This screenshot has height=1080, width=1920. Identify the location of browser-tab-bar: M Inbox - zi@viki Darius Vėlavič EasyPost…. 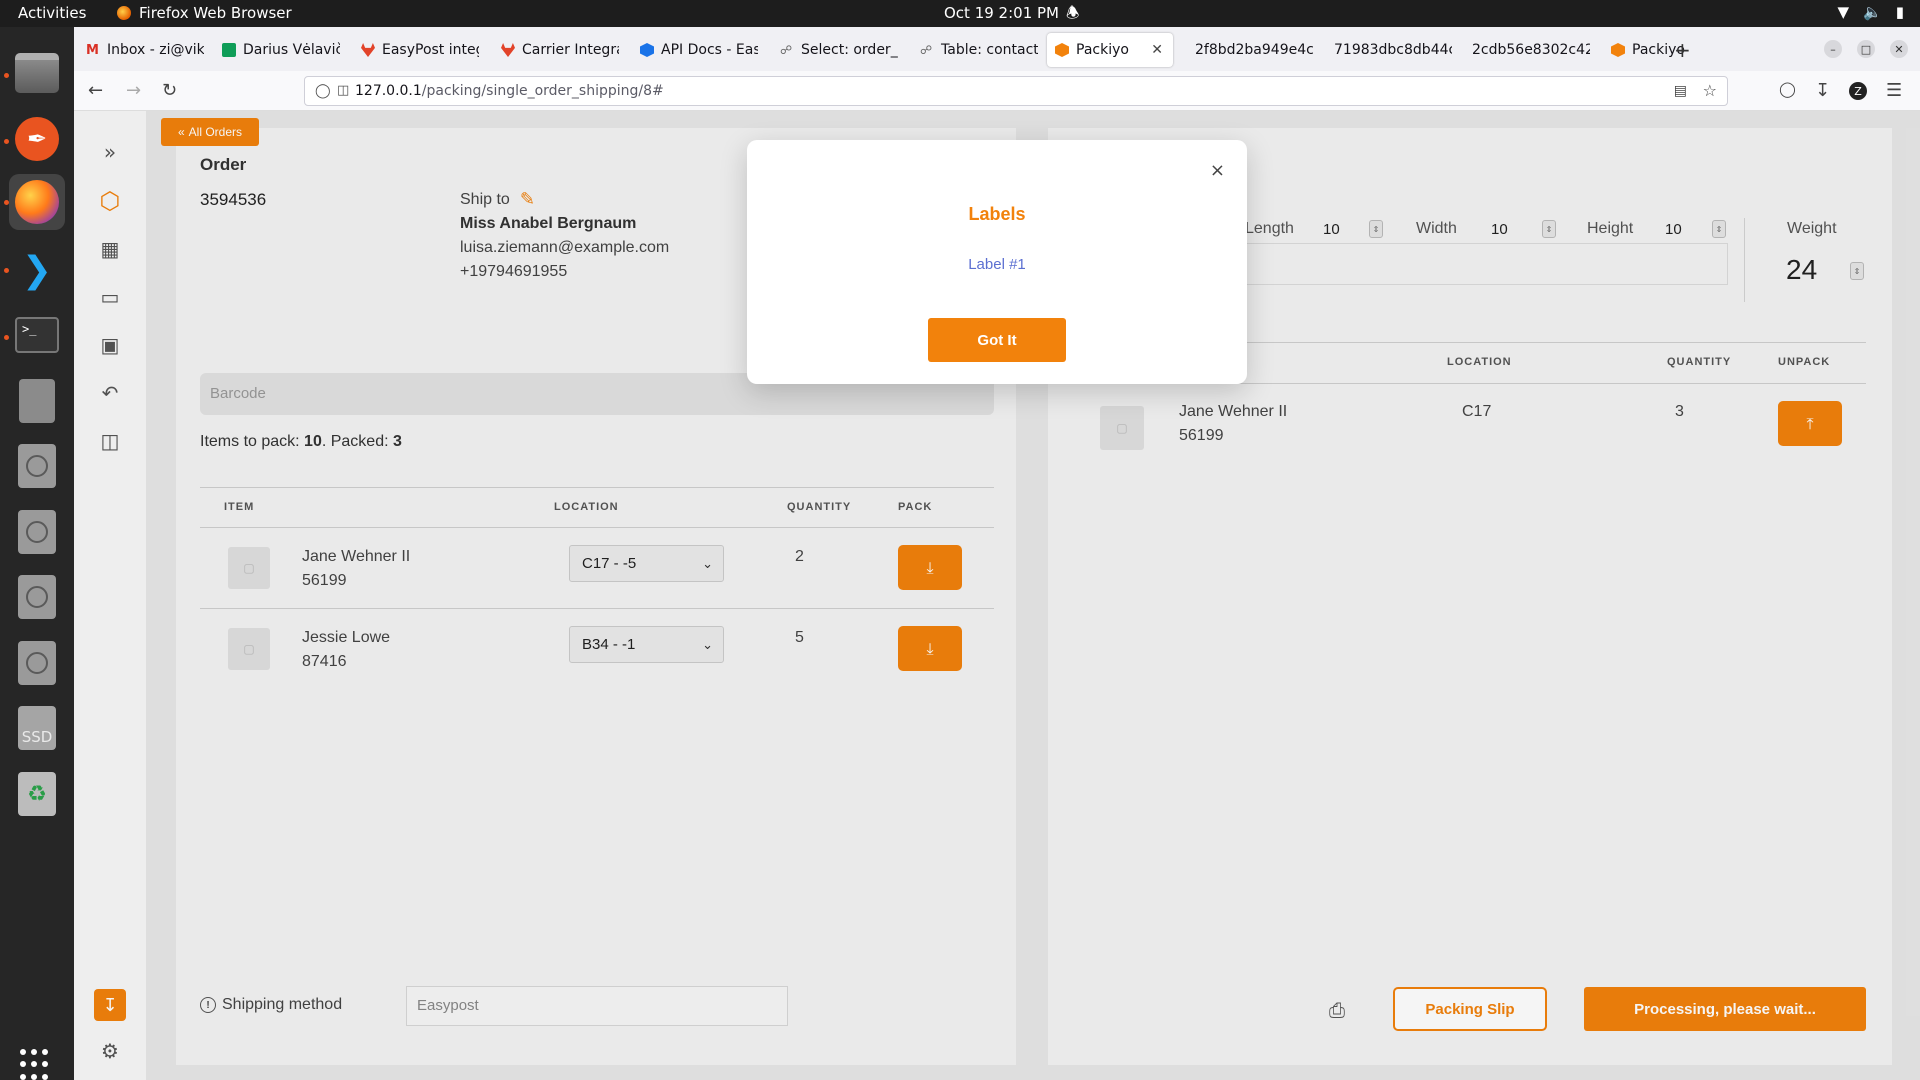
(997, 49).